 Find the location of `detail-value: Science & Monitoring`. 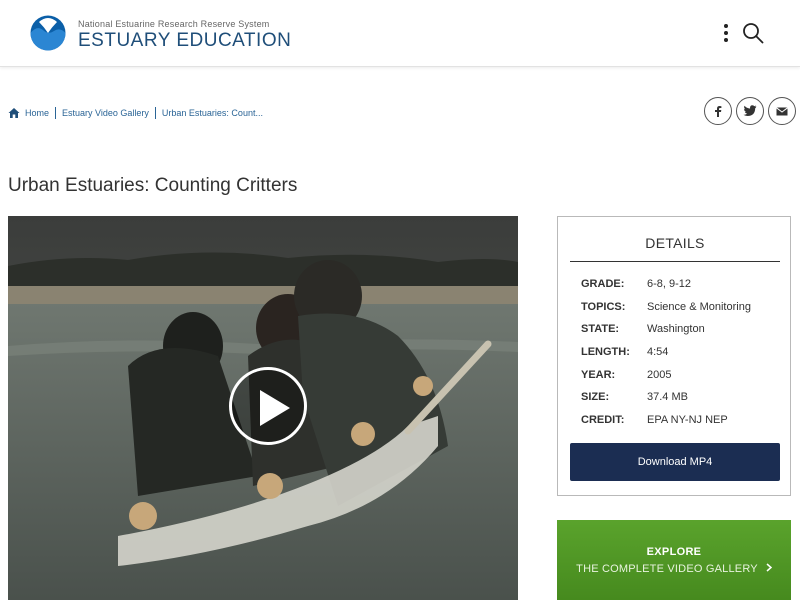

detail-value: Science & Monitoring is located at coordinates (699, 307).